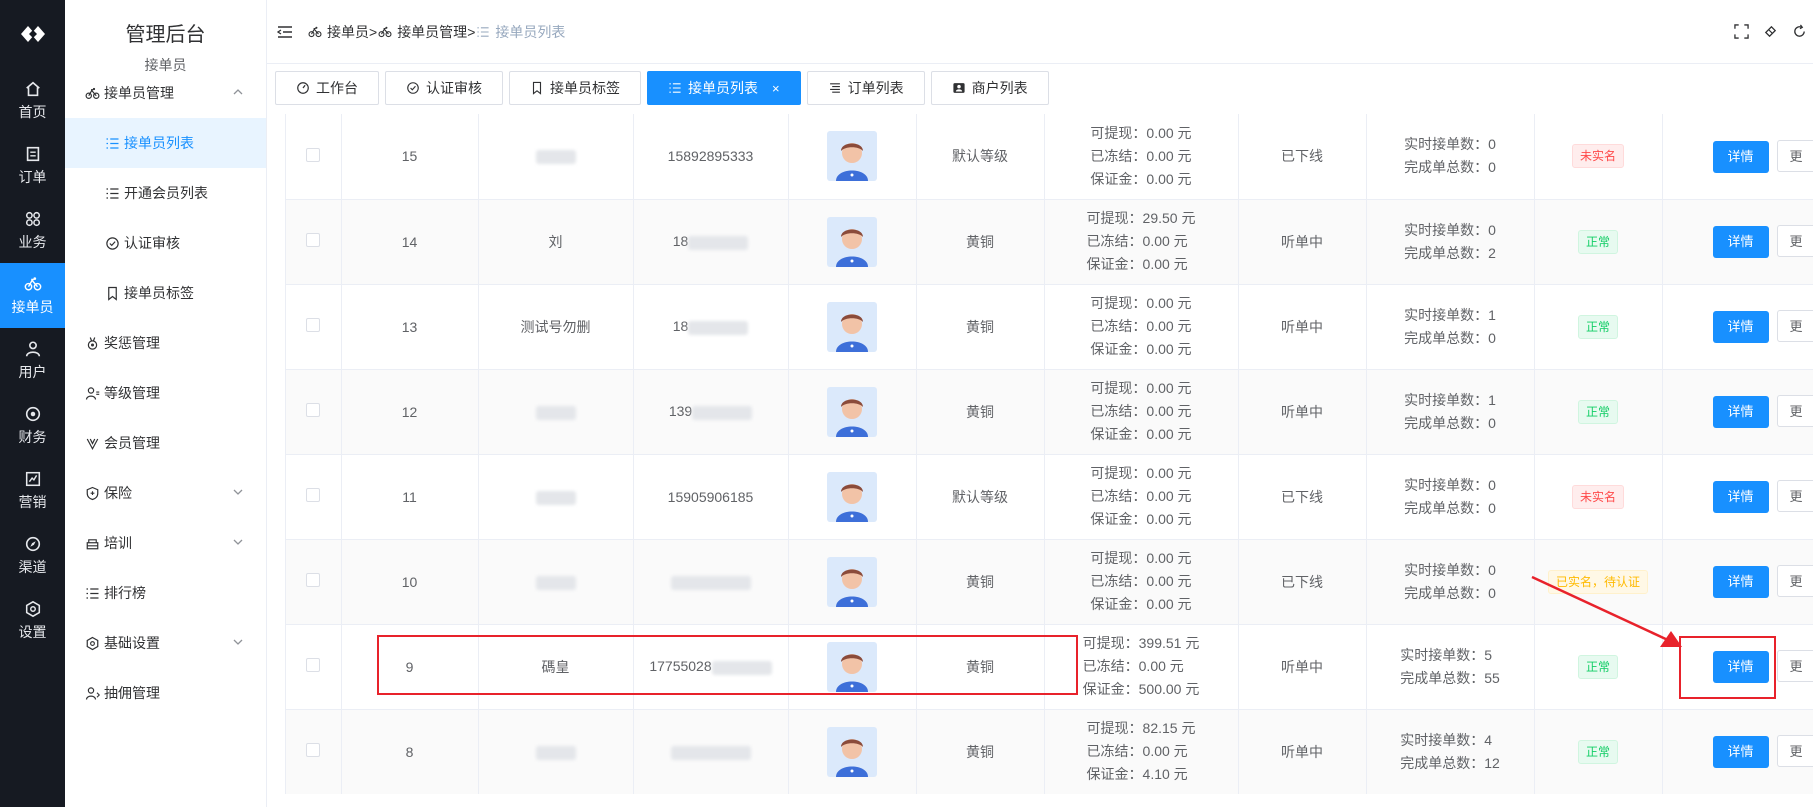 The height and width of the screenshot is (807, 1813). What do you see at coordinates (32, 100) in the screenshot?
I see `rail-item-home: 首页` at bounding box center [32, 100].